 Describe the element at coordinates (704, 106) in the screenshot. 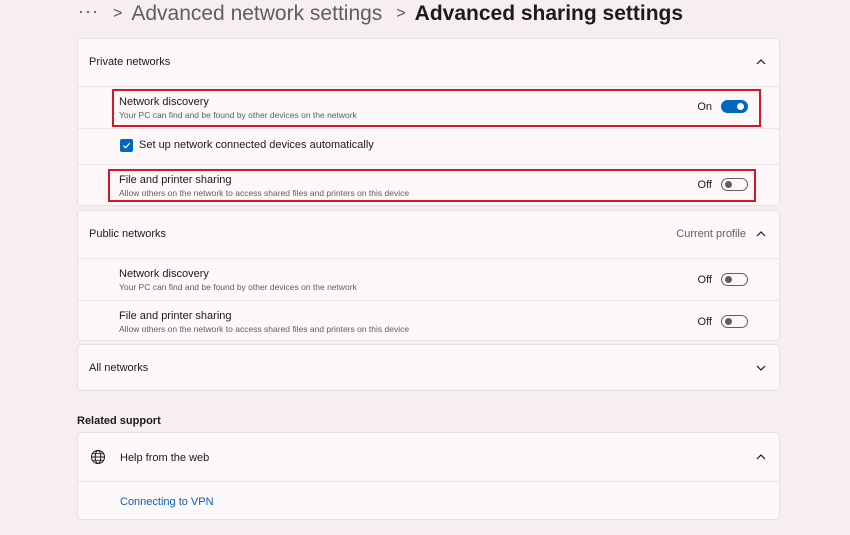

I see `toggle-state-label: On` at that location.